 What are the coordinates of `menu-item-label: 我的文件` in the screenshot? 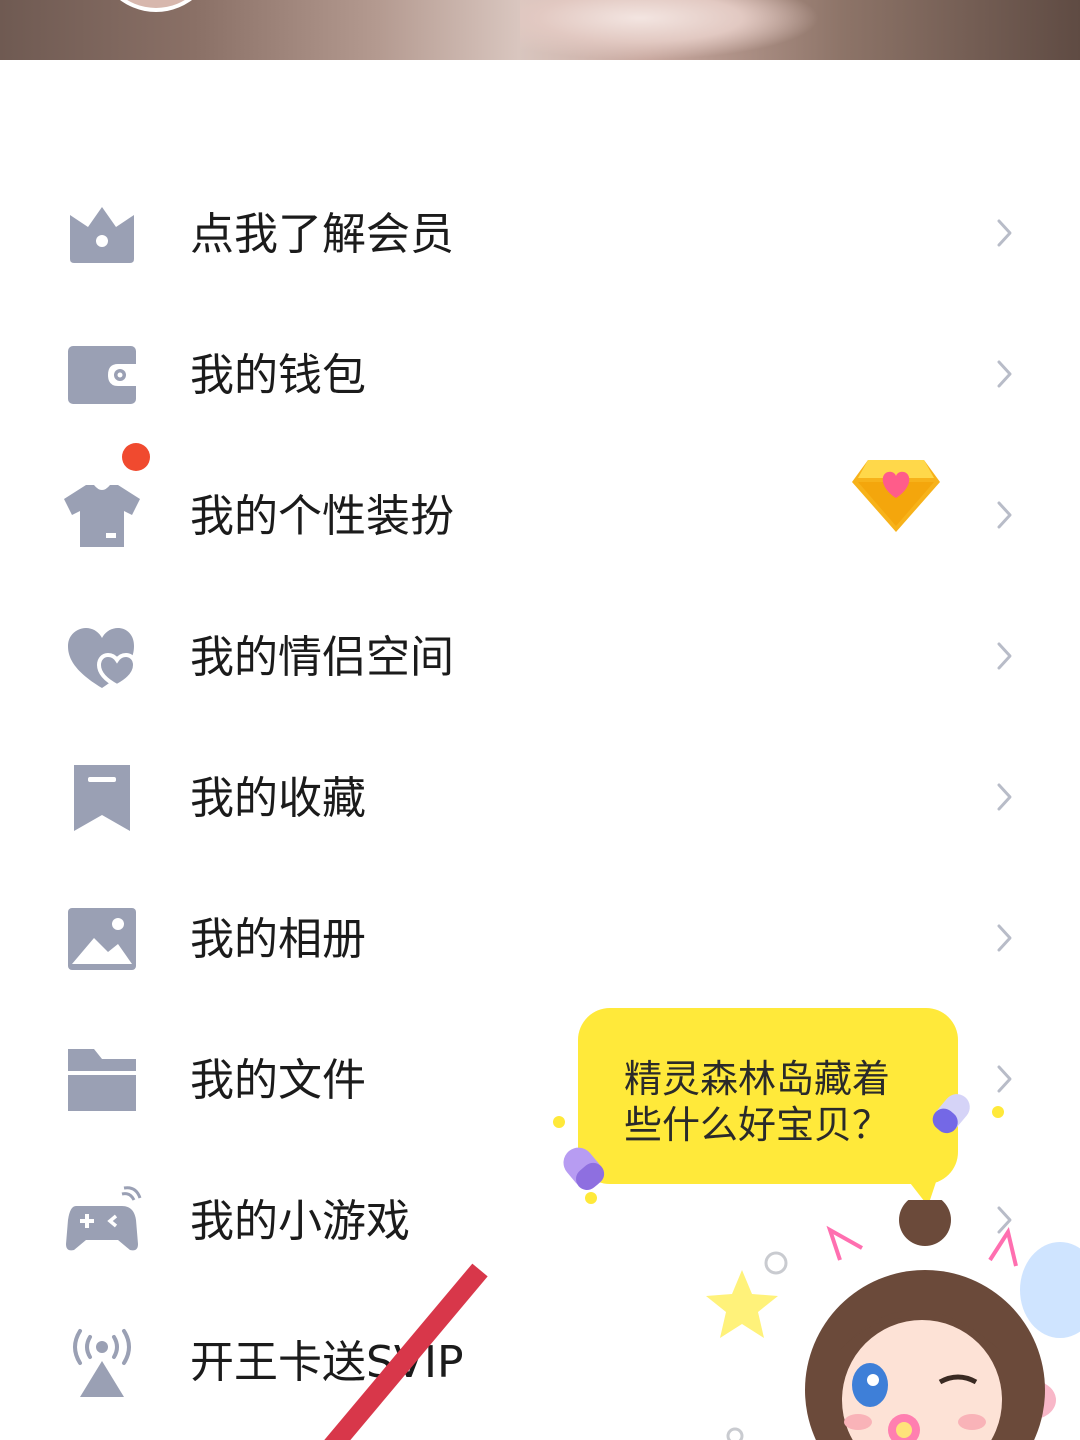 It's located at (278, 1080).